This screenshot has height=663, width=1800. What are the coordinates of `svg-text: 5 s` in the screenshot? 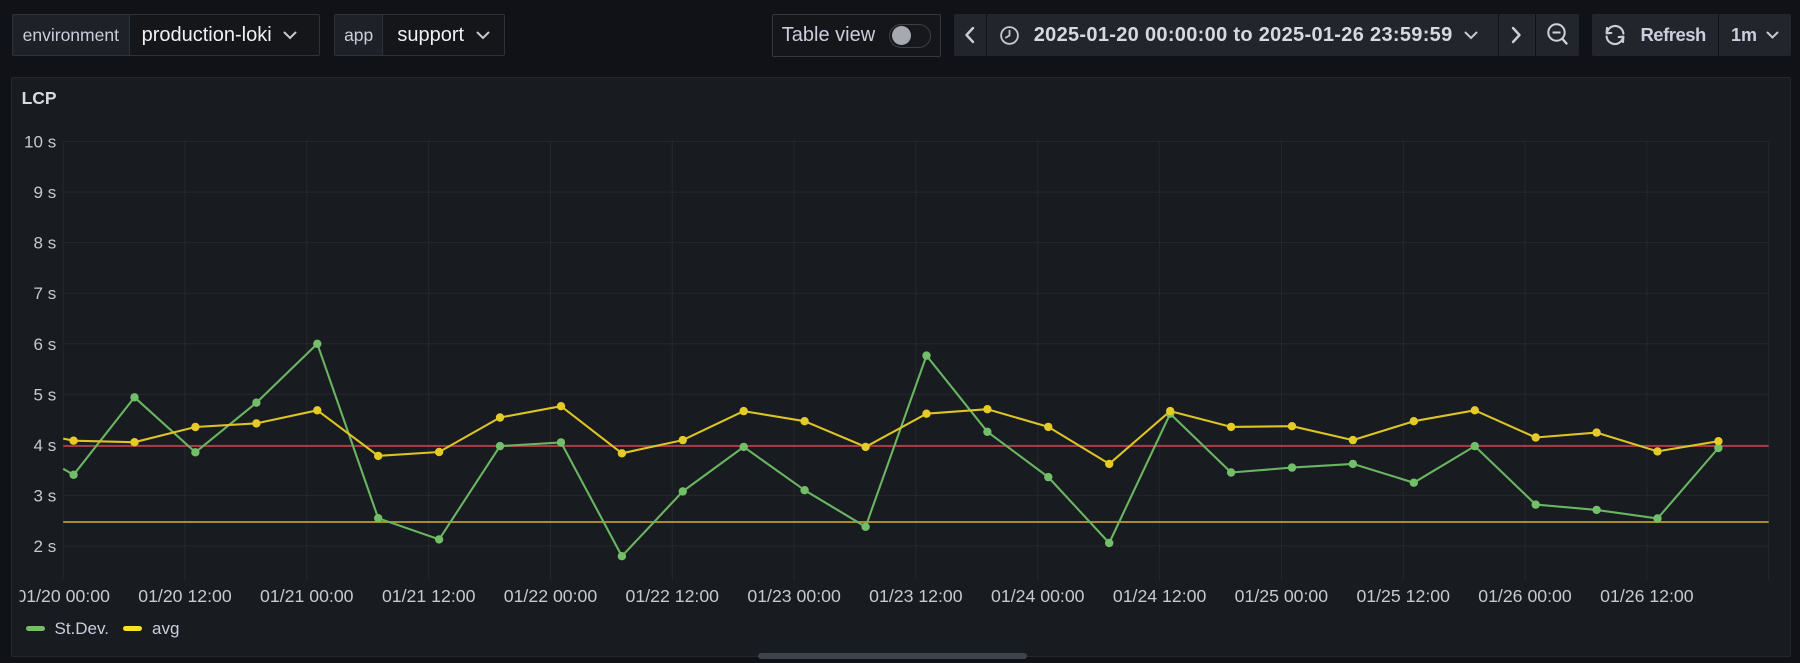 It's located at (44, 394).